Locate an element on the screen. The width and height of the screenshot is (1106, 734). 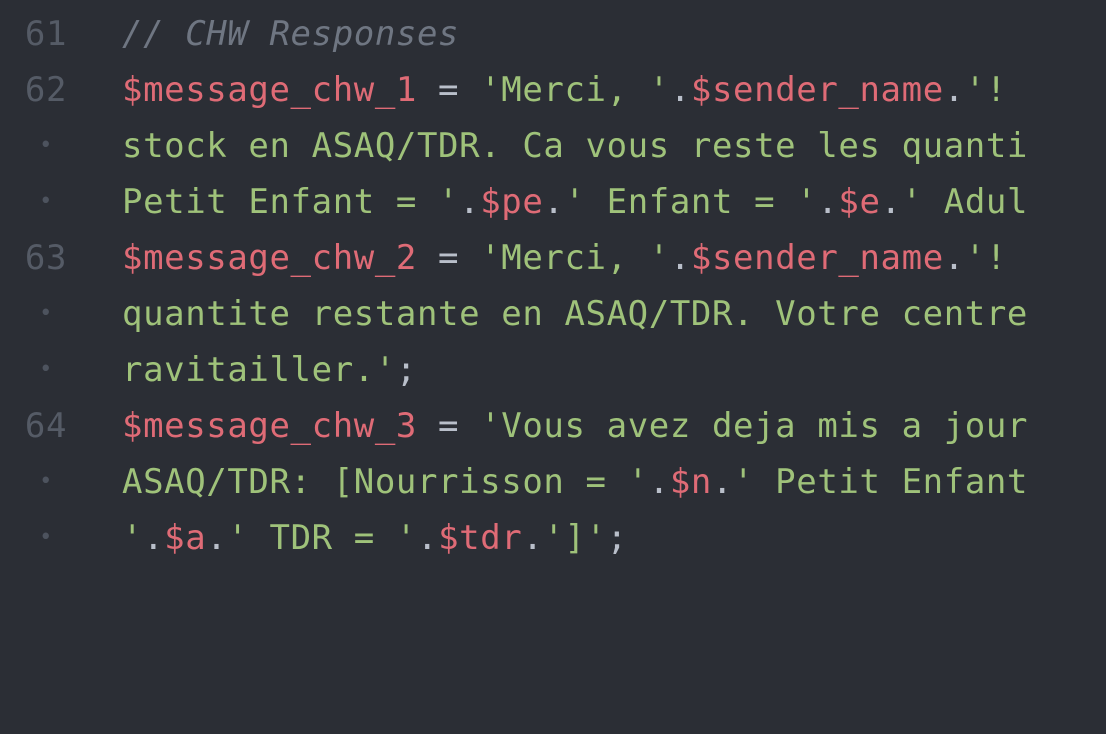
code-line: 61 // CHW Responses is located at coordinates (553, 34).